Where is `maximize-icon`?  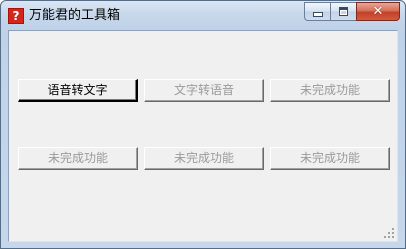 maximize-icon is located at coordinates (343, 11).